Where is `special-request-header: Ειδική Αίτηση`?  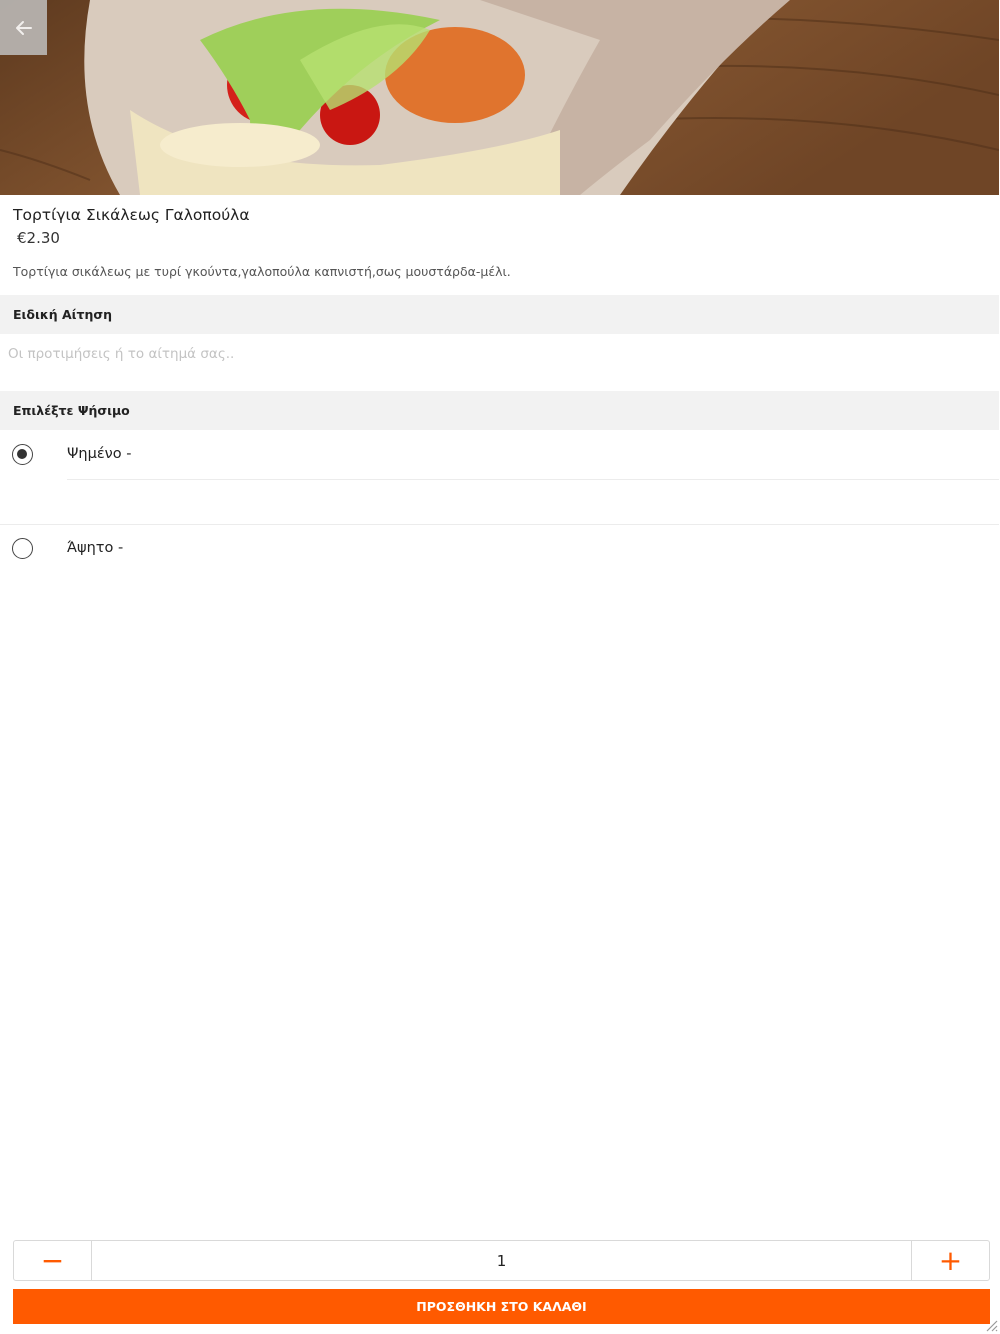
special-request-header: Ειδική Αίτηση is located at coordinates (499, 314).